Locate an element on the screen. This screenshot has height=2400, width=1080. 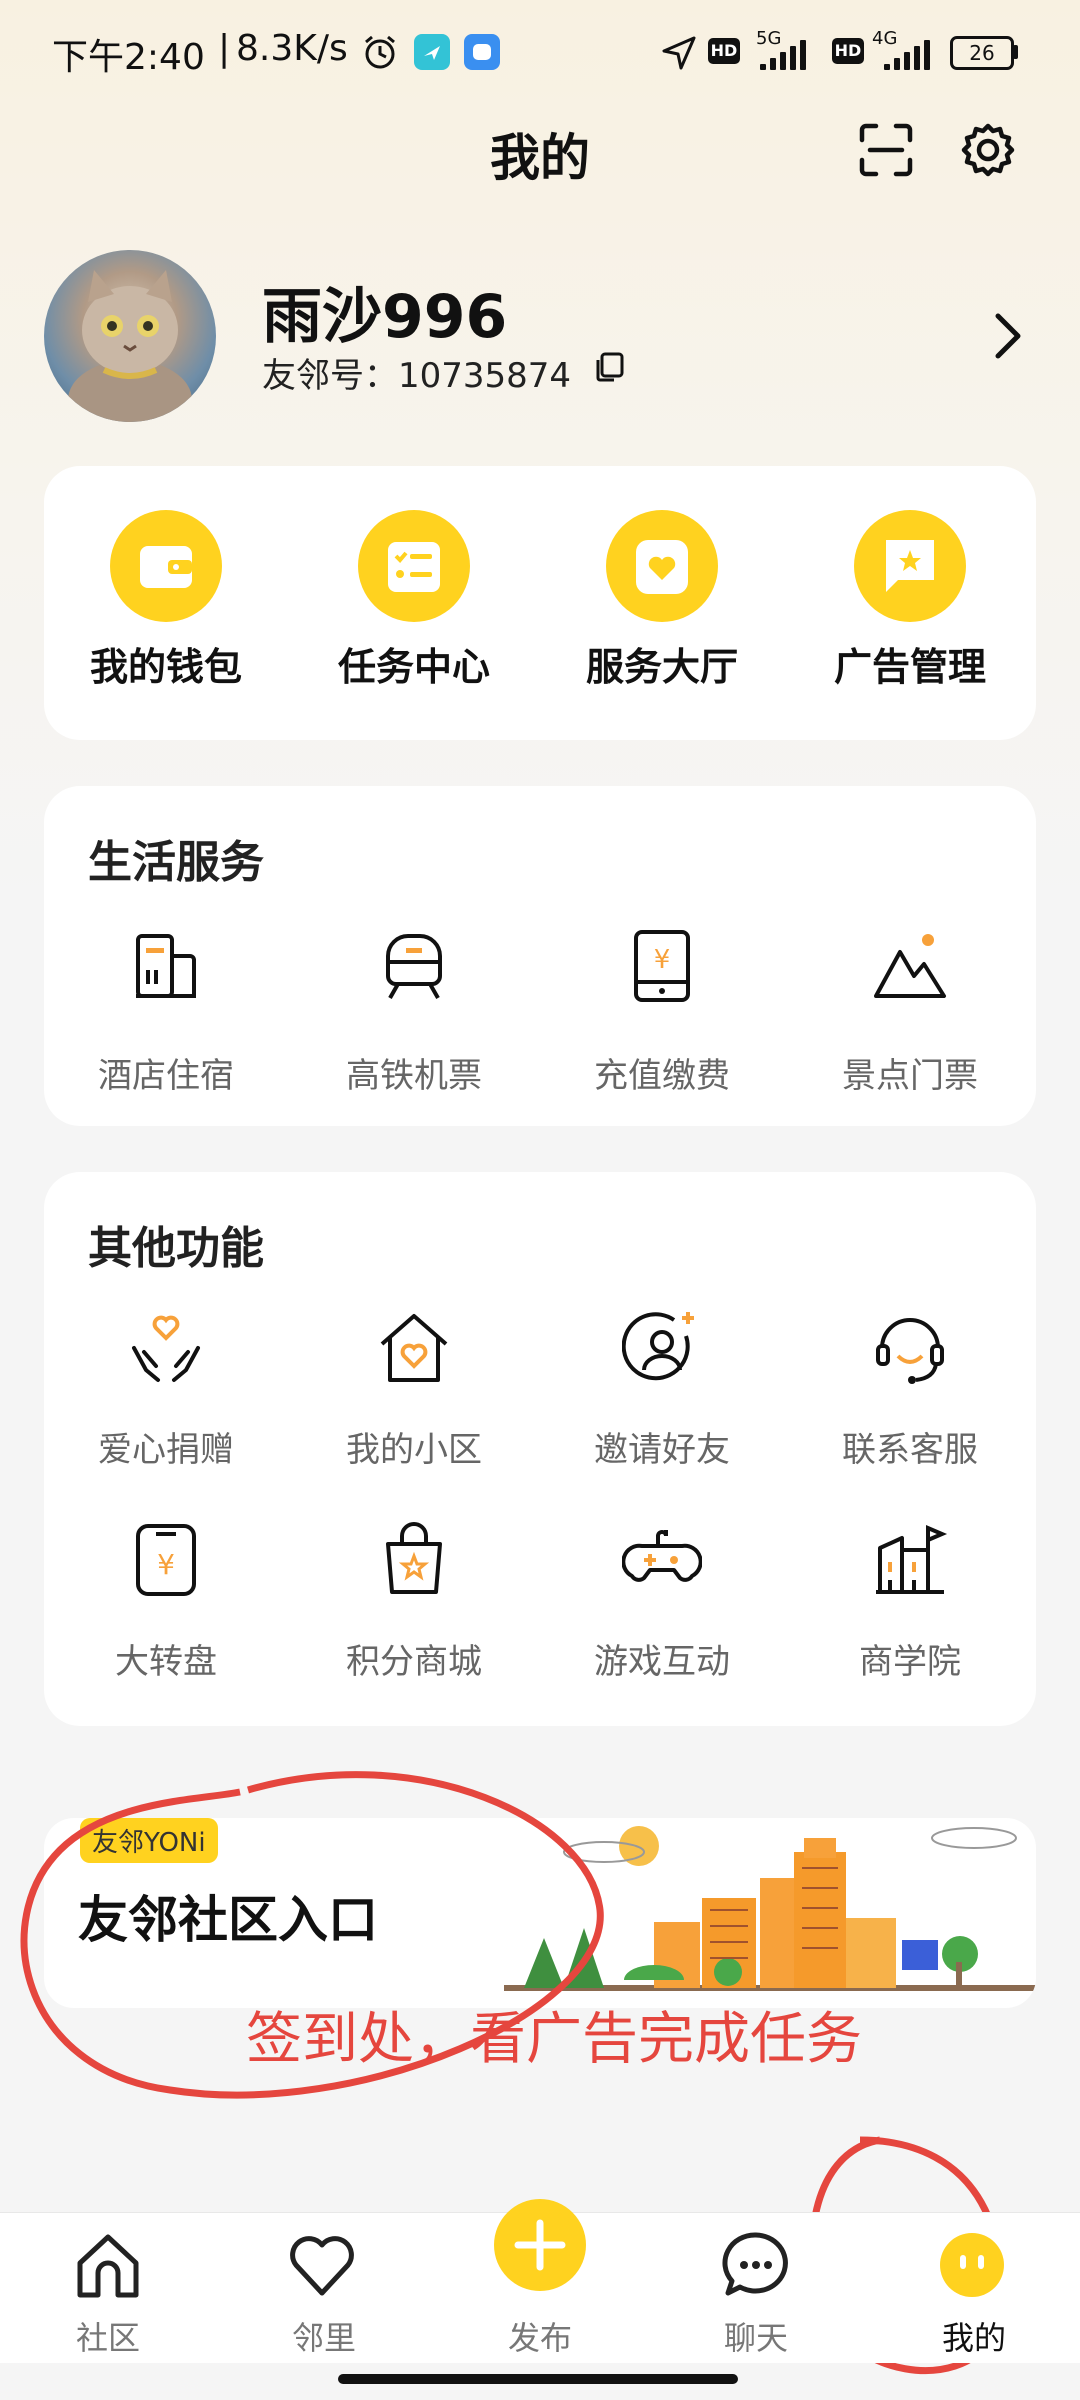
status-bar: 下午2:40 | 8.3K/s HD 5G HD 4G 26 is located at coordinates (540, 50).